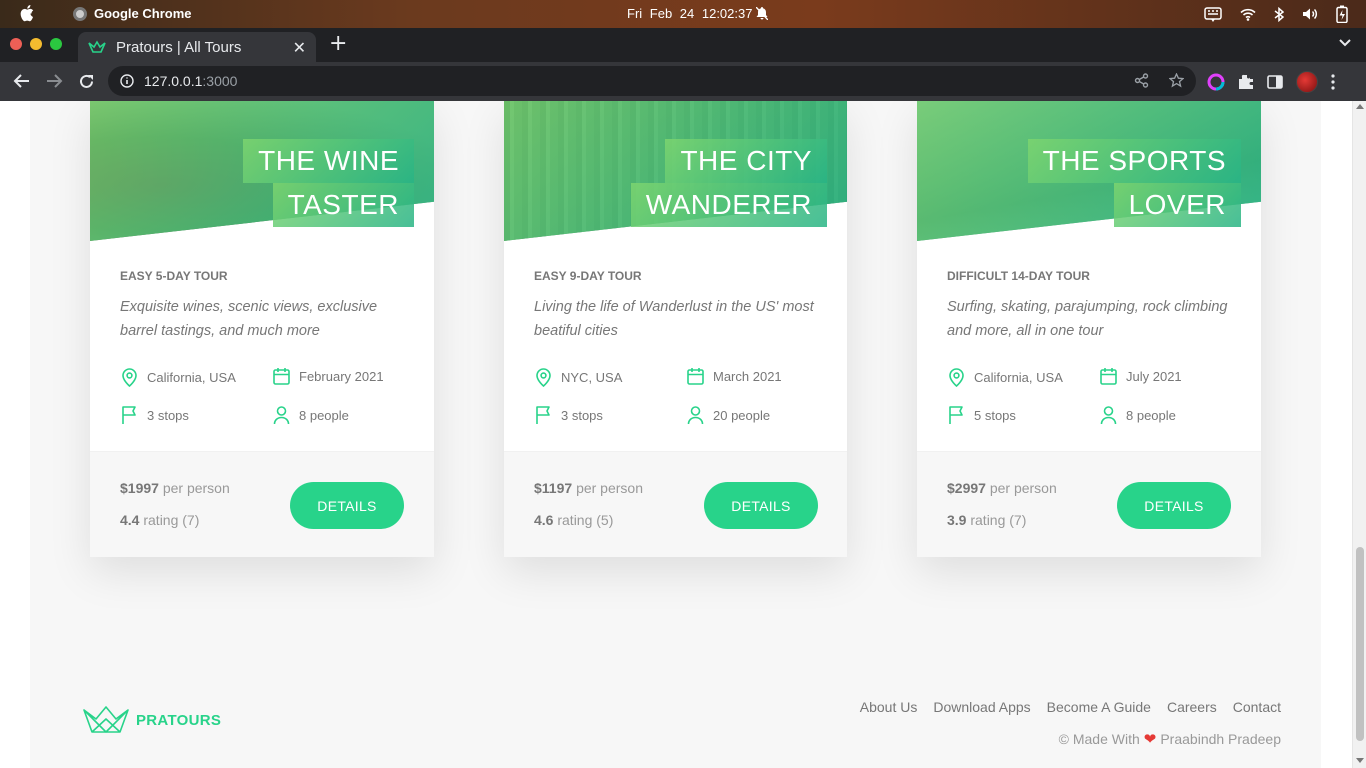  Describe the element at coordinates (981, 707) in the screenshot. I see `footer-link-download-apps: Download Apps` at that location.